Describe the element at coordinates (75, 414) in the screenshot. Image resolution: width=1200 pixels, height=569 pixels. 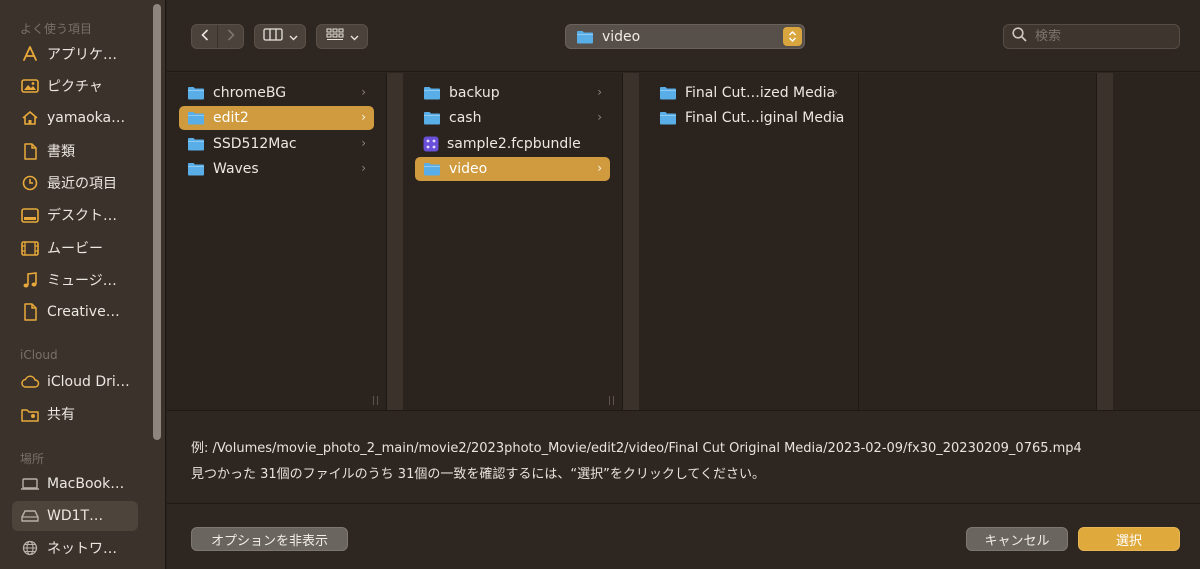
I see `sidebar-item-shared: 共有` at that location.